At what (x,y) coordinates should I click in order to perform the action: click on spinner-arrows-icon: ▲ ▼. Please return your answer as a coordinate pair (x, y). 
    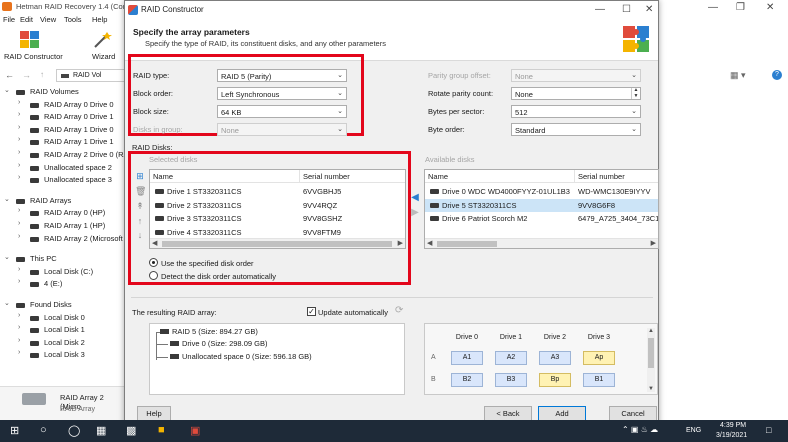
    Looking at the image, I should click on (635, 93).